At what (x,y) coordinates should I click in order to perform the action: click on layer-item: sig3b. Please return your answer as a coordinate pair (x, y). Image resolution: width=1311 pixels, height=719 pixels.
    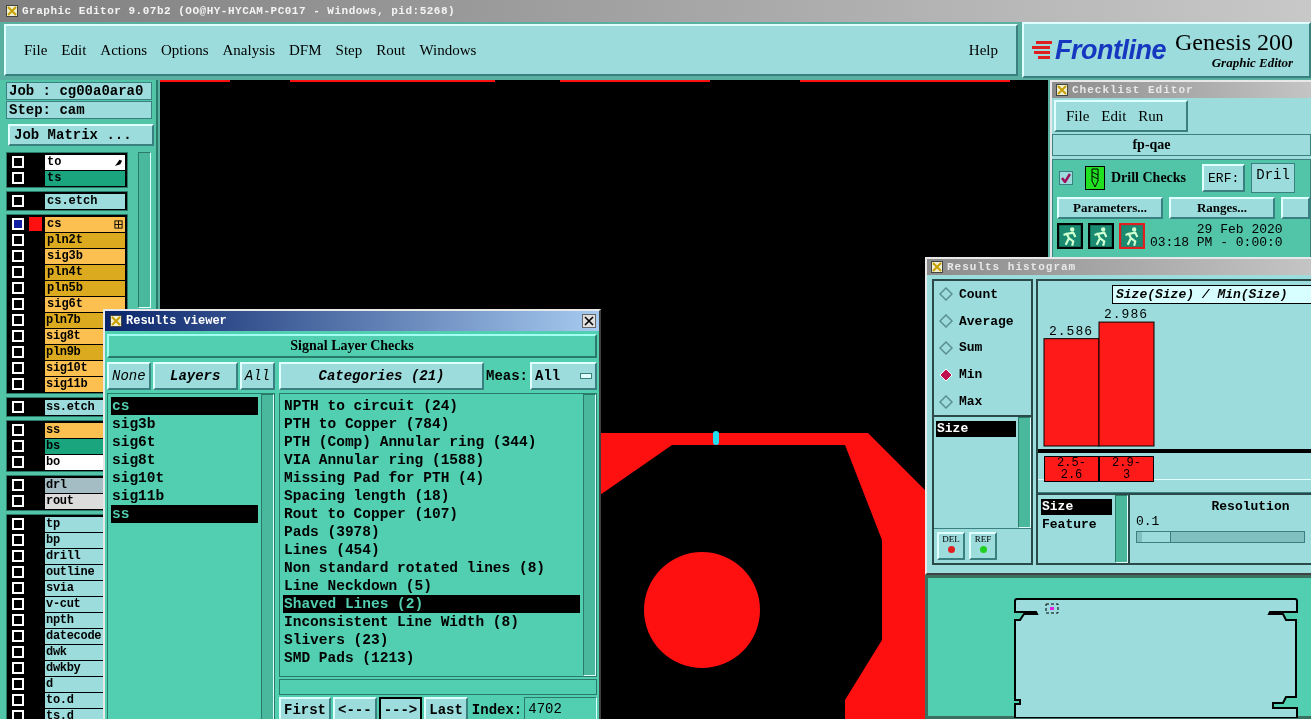
    Looking at the image, I should click on (85, 256).